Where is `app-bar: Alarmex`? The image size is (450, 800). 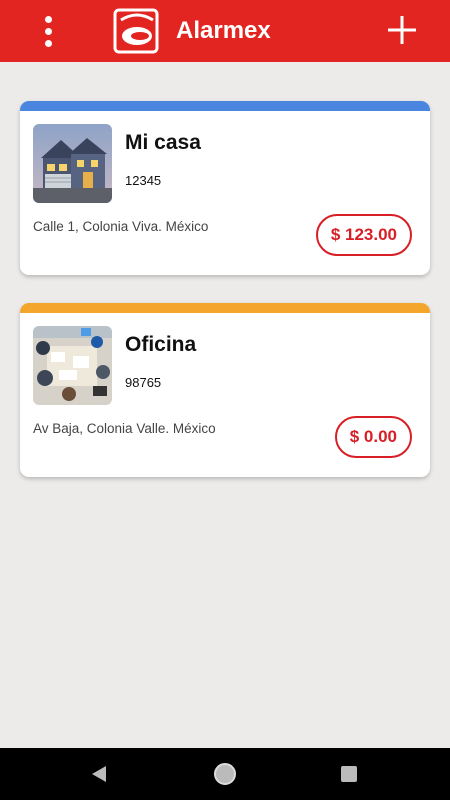 app-bar: Alarmex is located at coordinates (225, 31).